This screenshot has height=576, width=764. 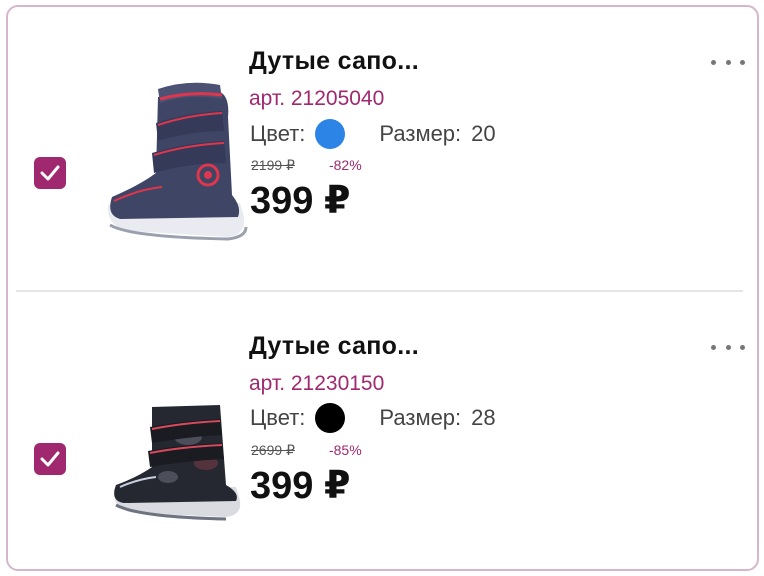 What do you see at coordinates (345, 450) in the screenshot?
I see `discount-badge: -85%` at bounding box center [345, 450].